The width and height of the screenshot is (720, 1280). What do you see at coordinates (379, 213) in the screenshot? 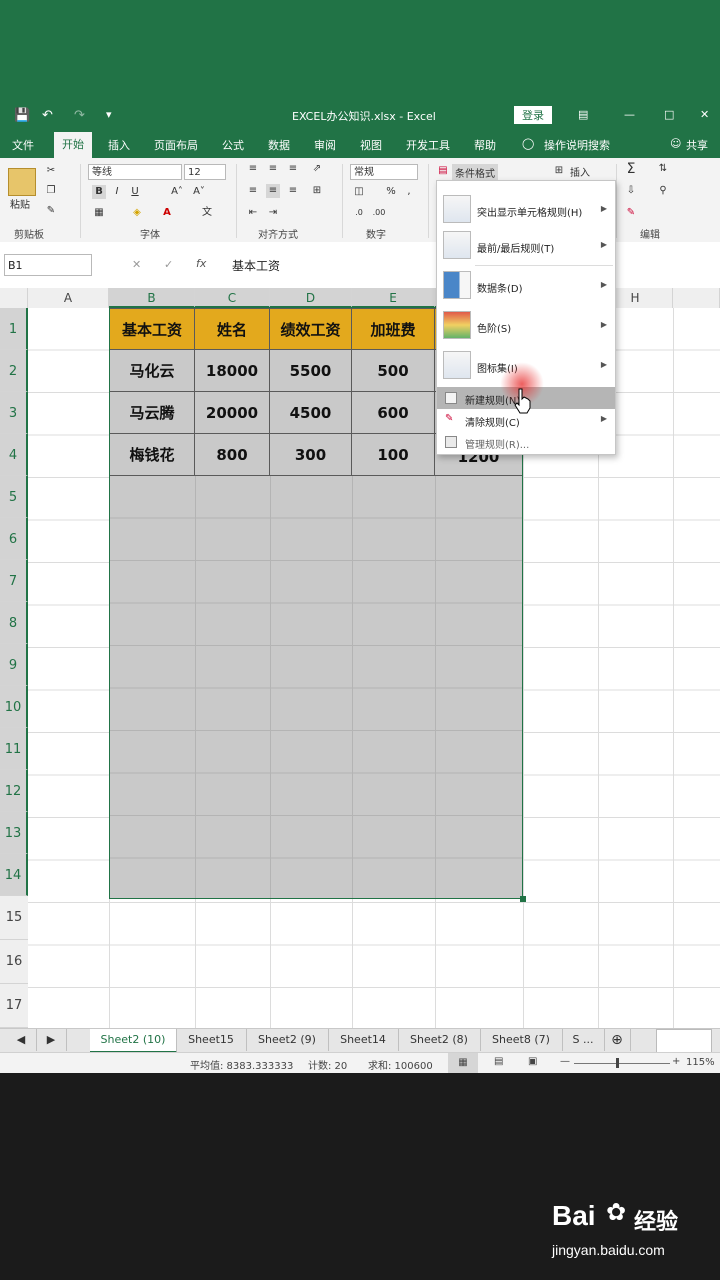
I see `decrease-decimal-icon: .00` at bounding box center [379, 213].